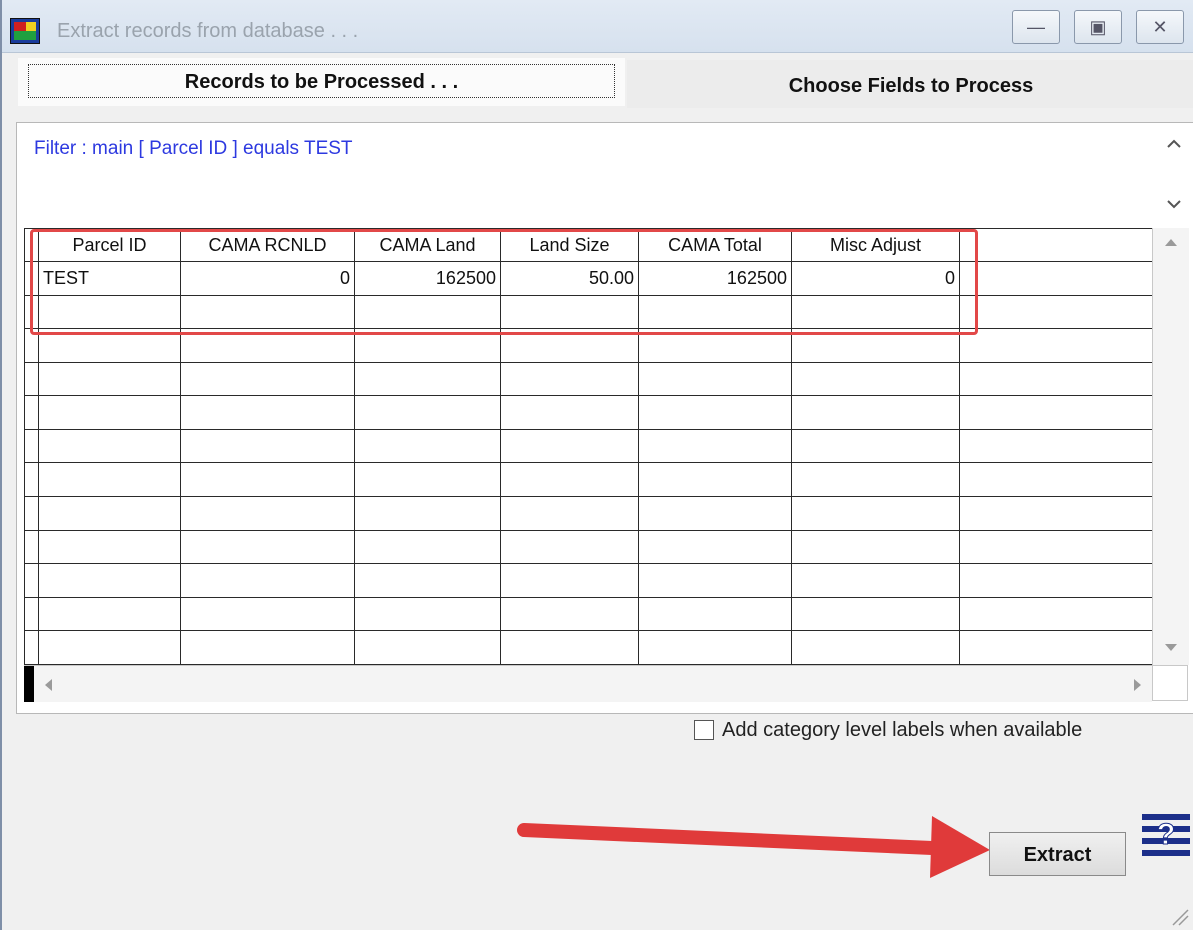 This screenshot has height=930, width=1193. Describe the element at coordinates (48, 685) in the screenshot. I see `scroll-left-icon` at that location.